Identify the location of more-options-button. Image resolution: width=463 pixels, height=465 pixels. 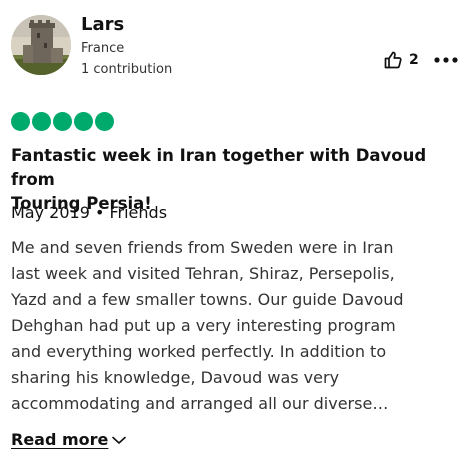
(446, 60).